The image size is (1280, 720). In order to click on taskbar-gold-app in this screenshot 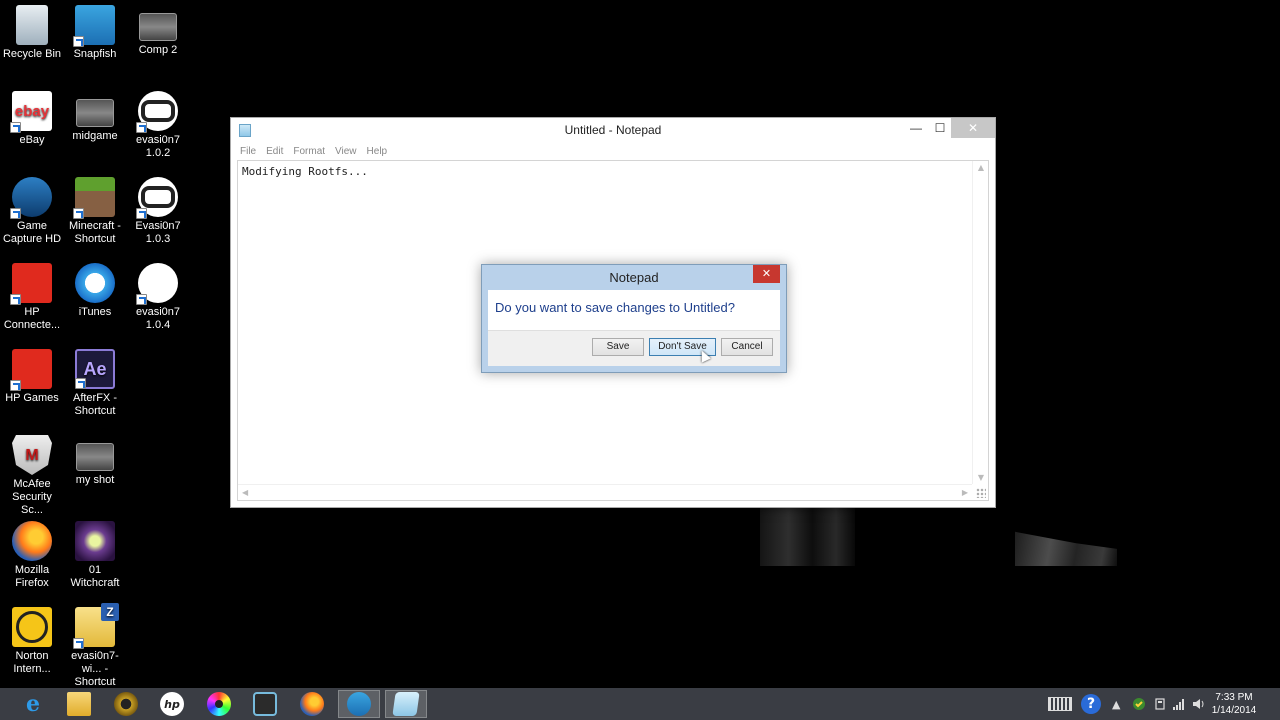, I will do `click(126, 704)`.